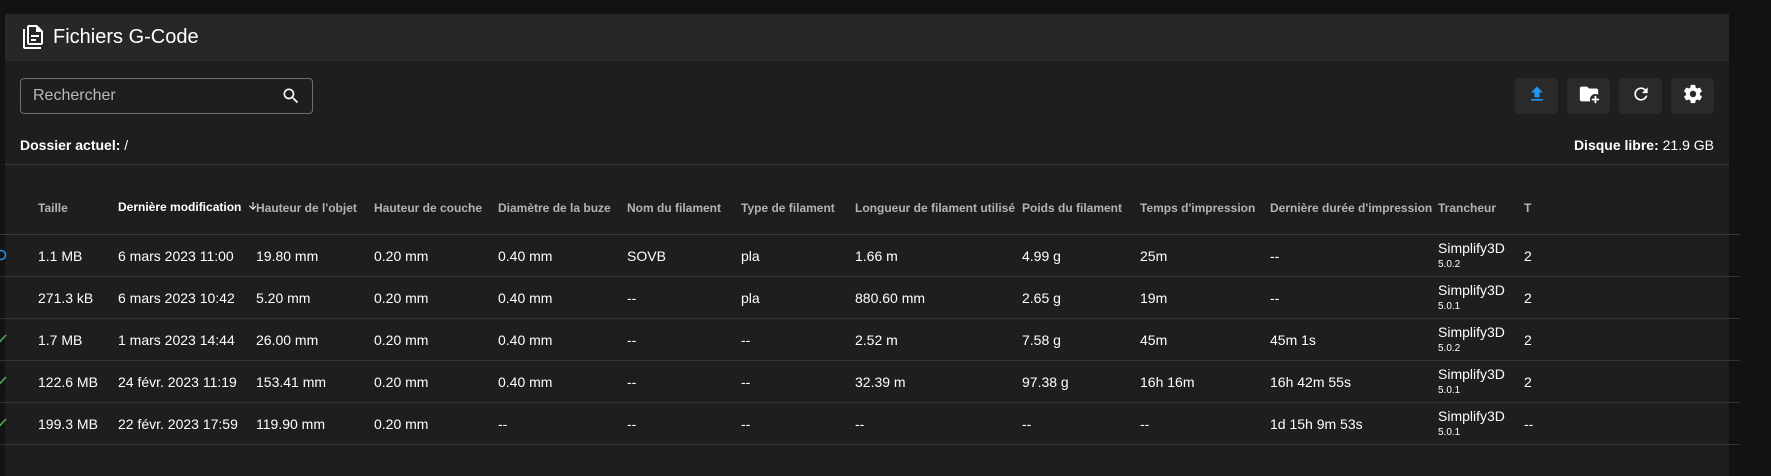  I want to click on search-icon, so click(291, 96).